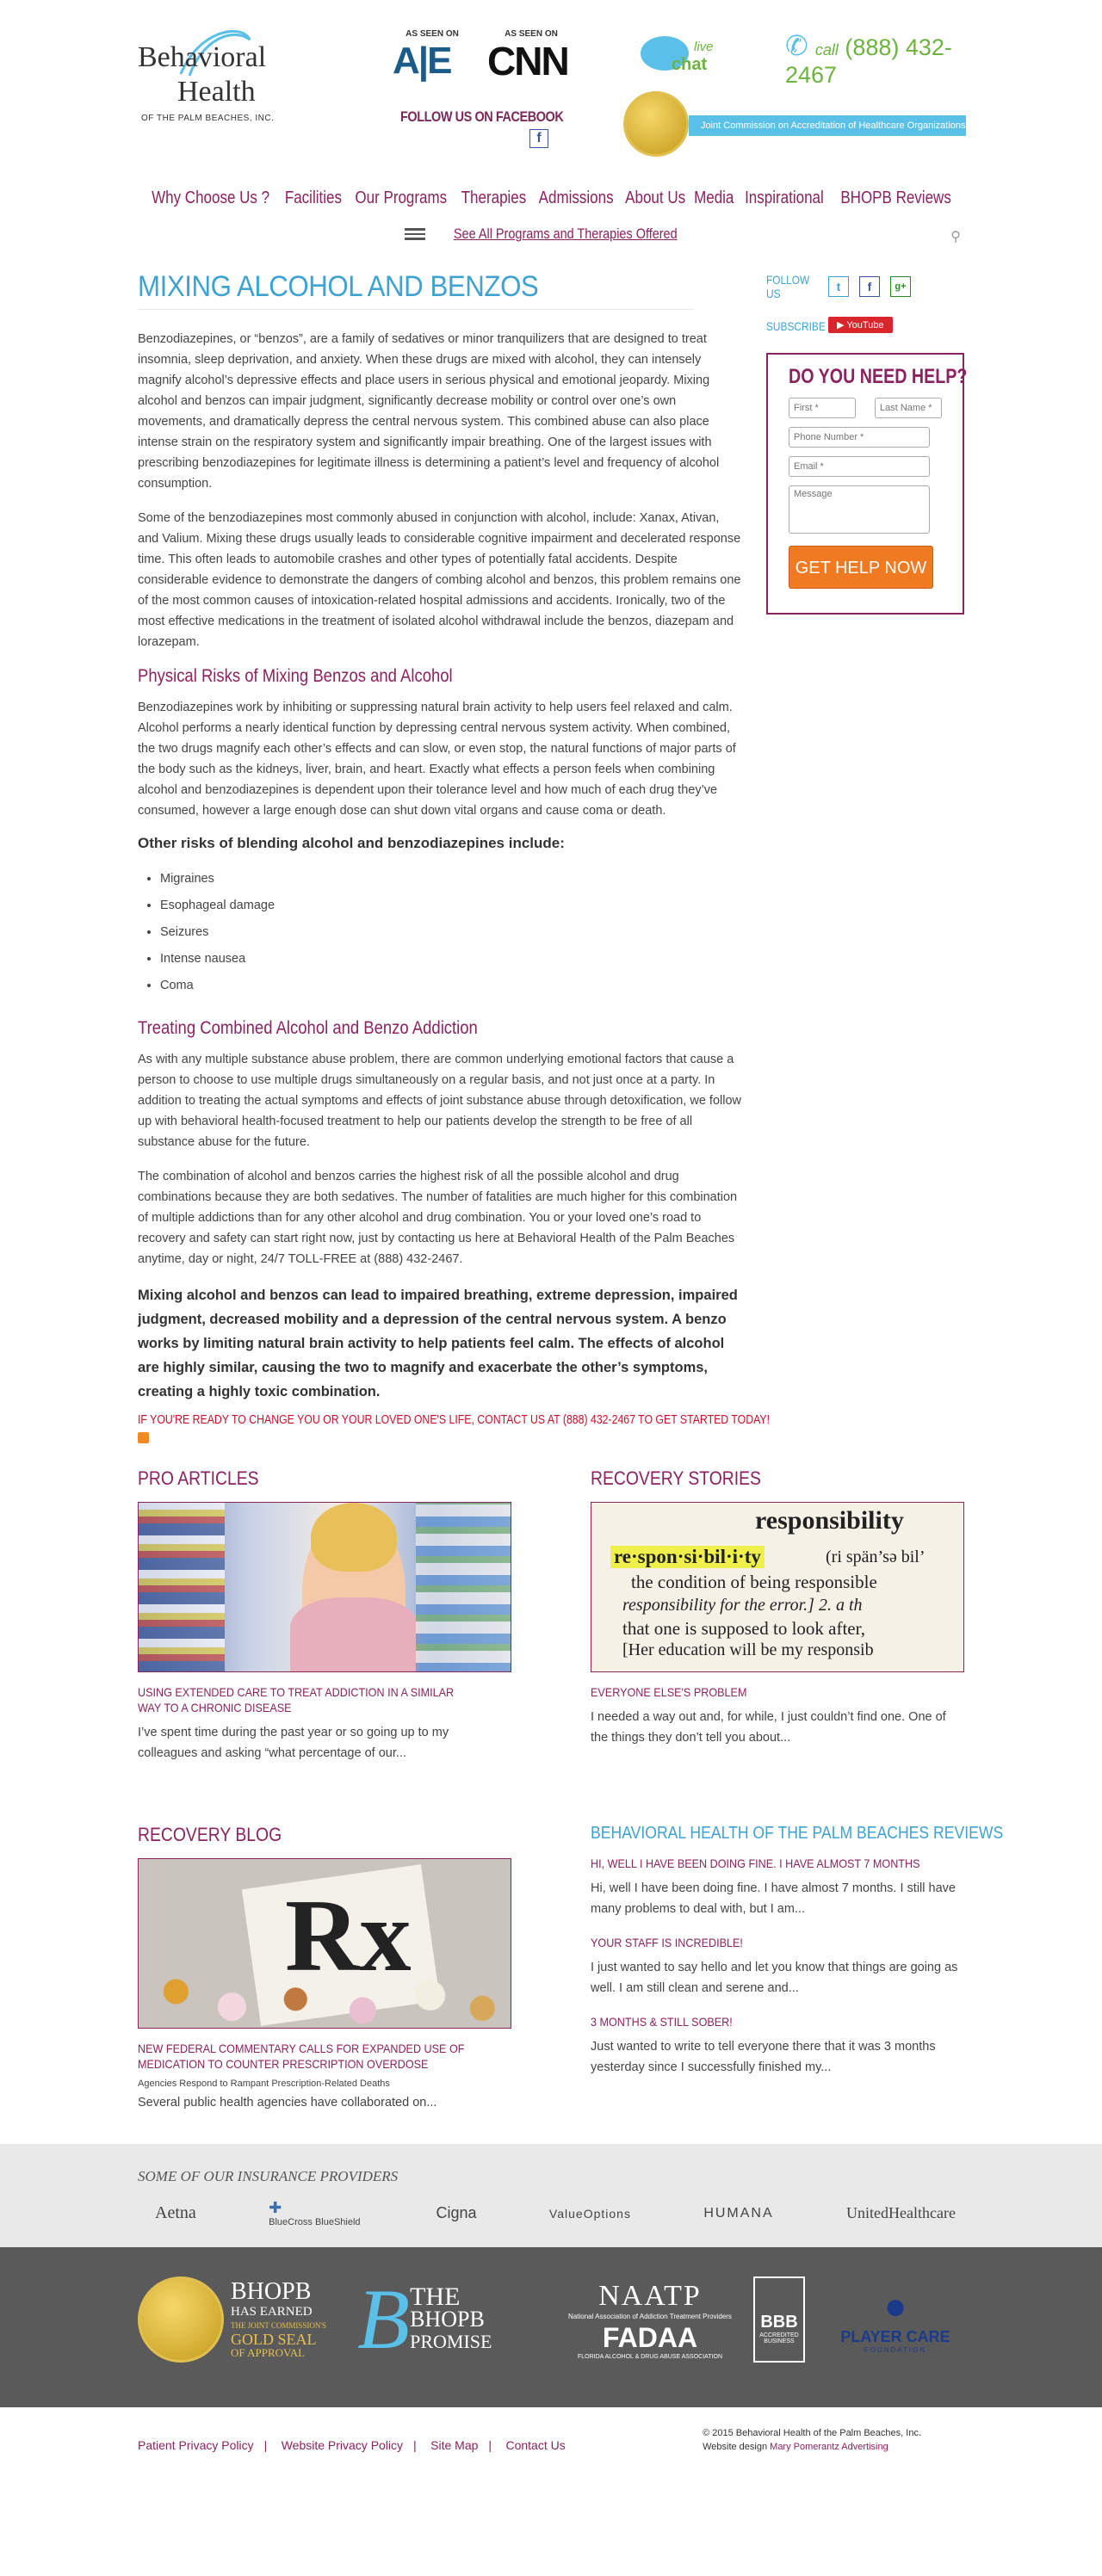 The image size is (1102, 2576). I want to click on player-figure-icon: ●, so click(895, 2306).